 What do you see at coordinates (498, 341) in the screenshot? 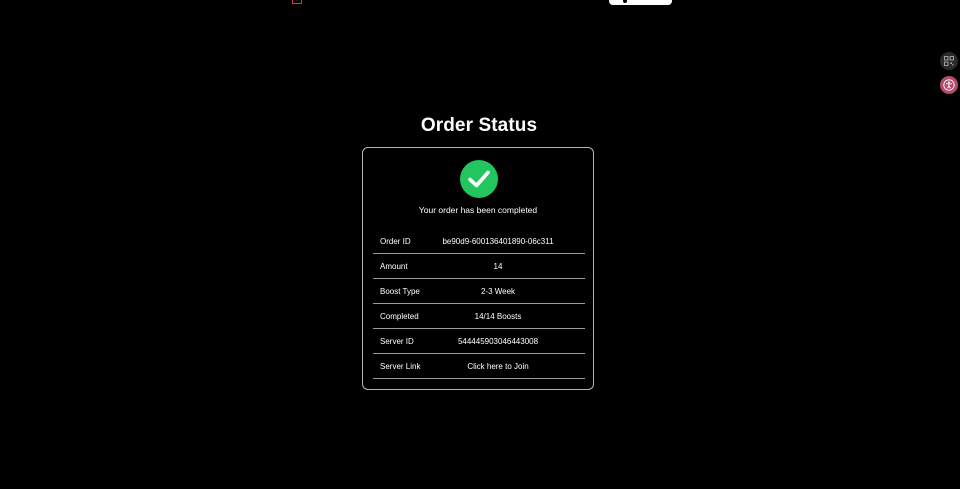
I see `server-id-value: 544445903046443008` at bounding box center [498, 341].